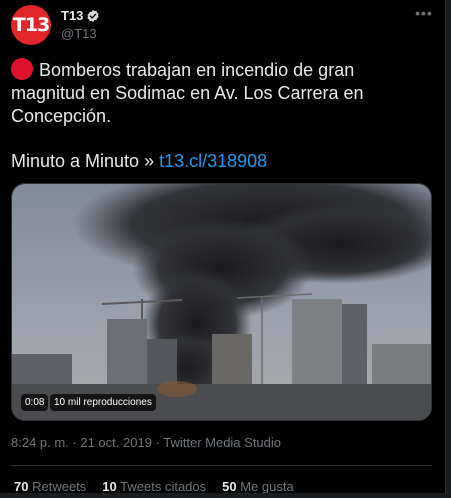  Describe the element at coordinates (85, 161) in the screenshot. I see `link-prefix: Minuto a Minuto »` at that location.